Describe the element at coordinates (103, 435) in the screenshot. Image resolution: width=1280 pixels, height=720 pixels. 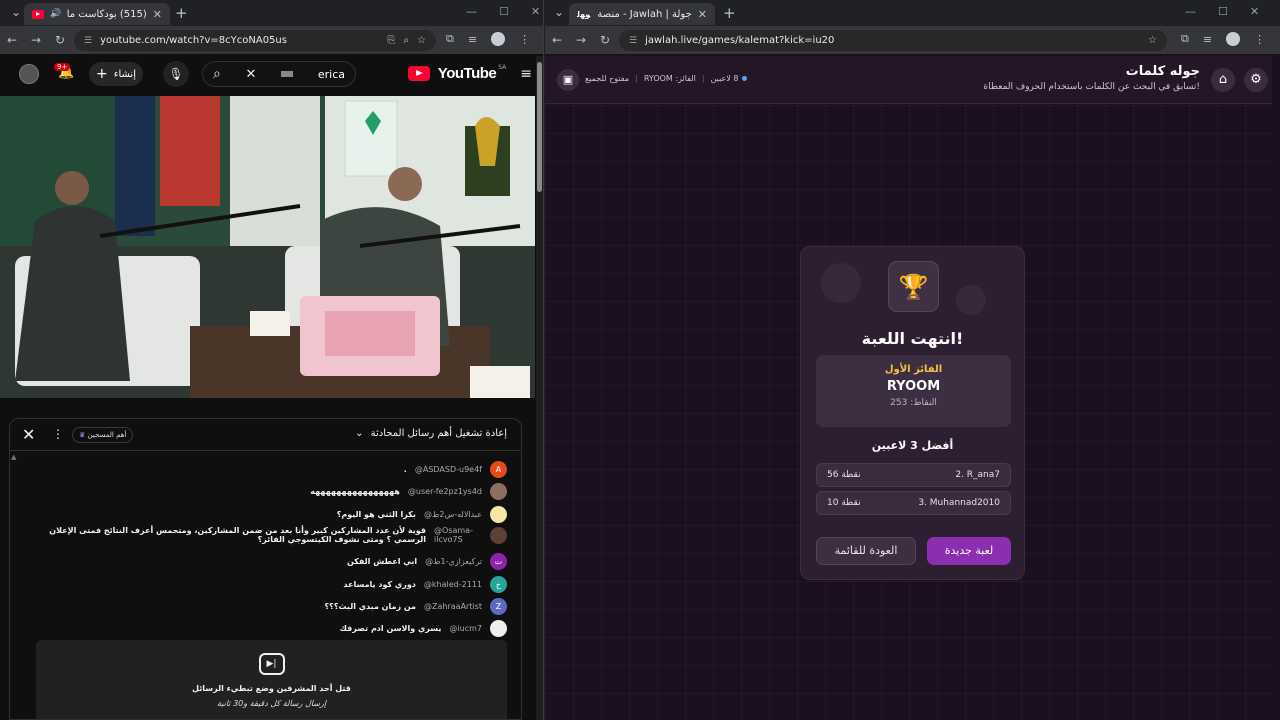
I see `members-filter-pill: ♛ أهم المسجين` at that location.